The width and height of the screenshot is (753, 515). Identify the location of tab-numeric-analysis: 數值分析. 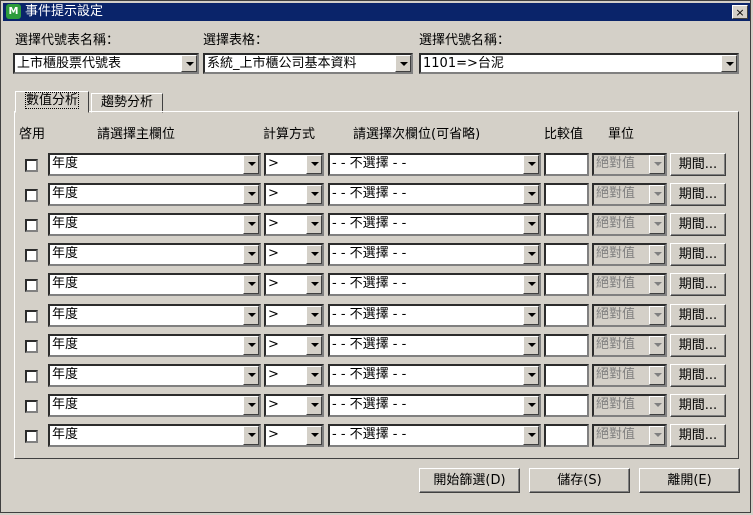
(52, 102).